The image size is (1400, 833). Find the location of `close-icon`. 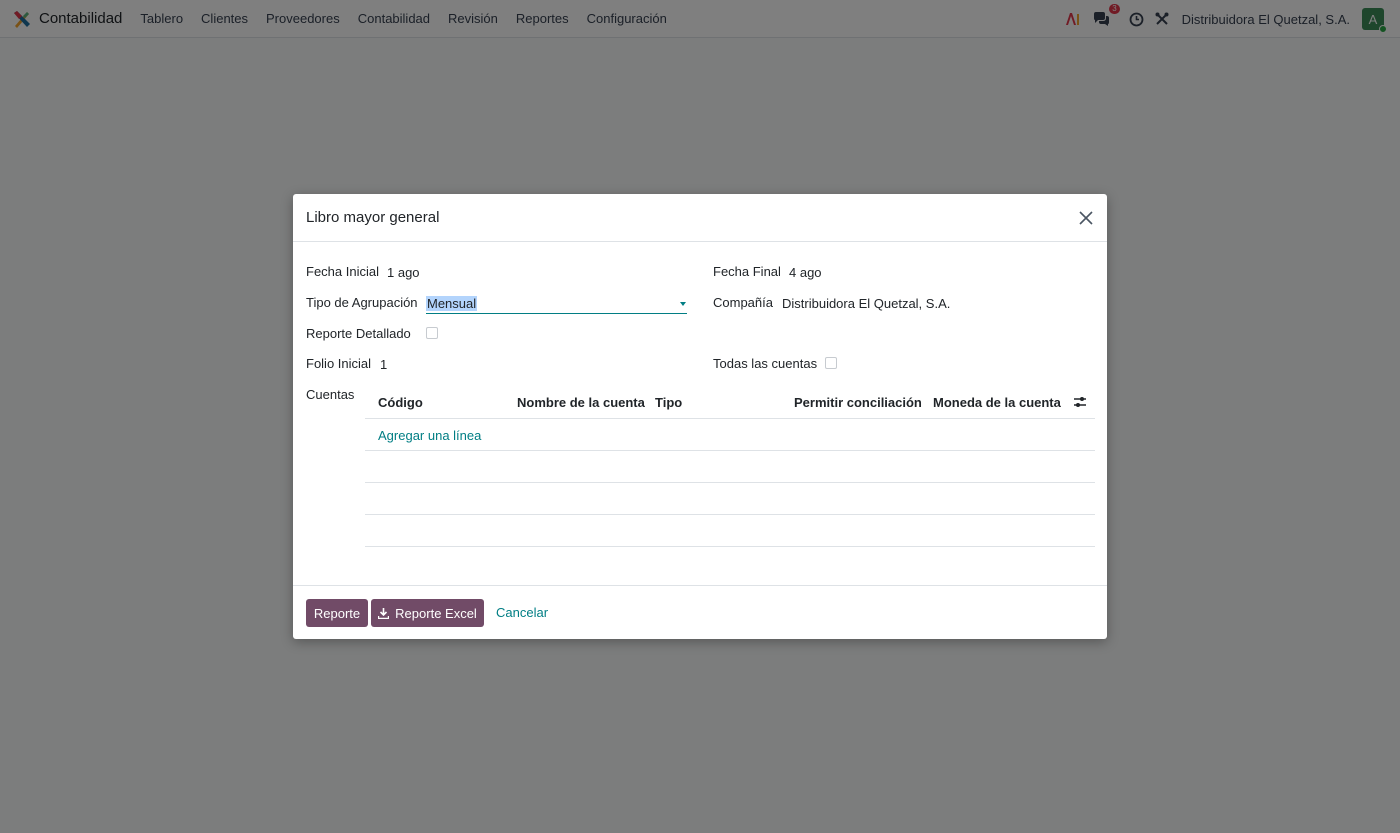

close-icon is located at coordinates (1086, 218).